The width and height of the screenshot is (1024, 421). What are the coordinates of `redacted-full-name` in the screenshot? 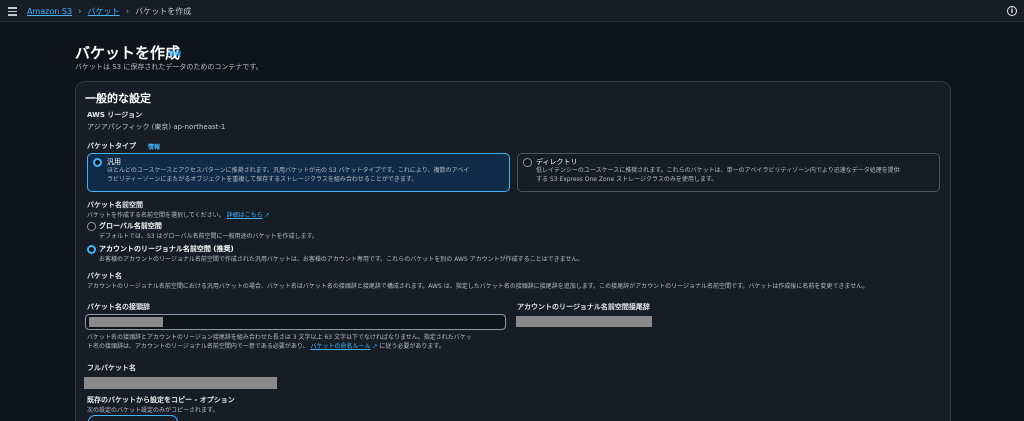 It's located at (180, 383).